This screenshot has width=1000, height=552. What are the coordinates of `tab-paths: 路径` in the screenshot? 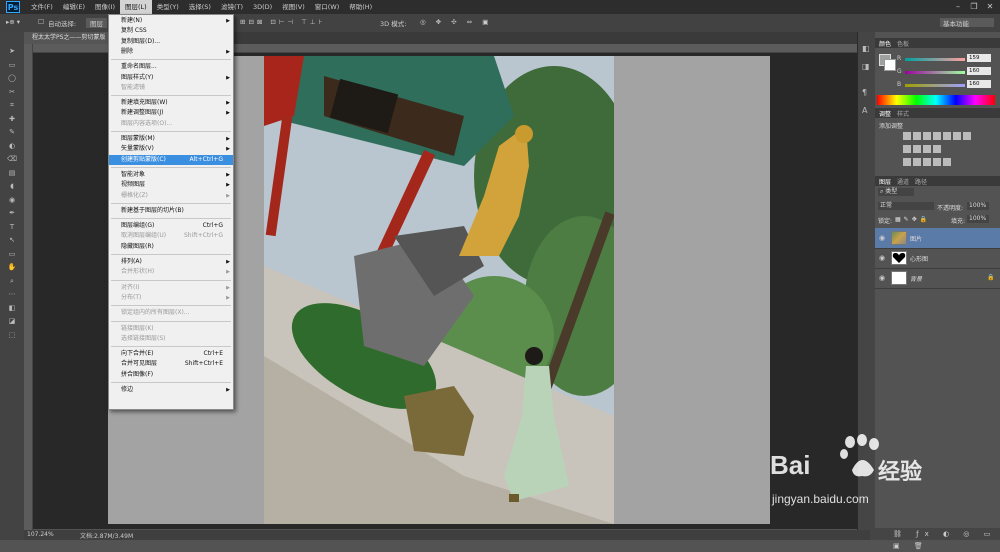 It's located at (921, 181).